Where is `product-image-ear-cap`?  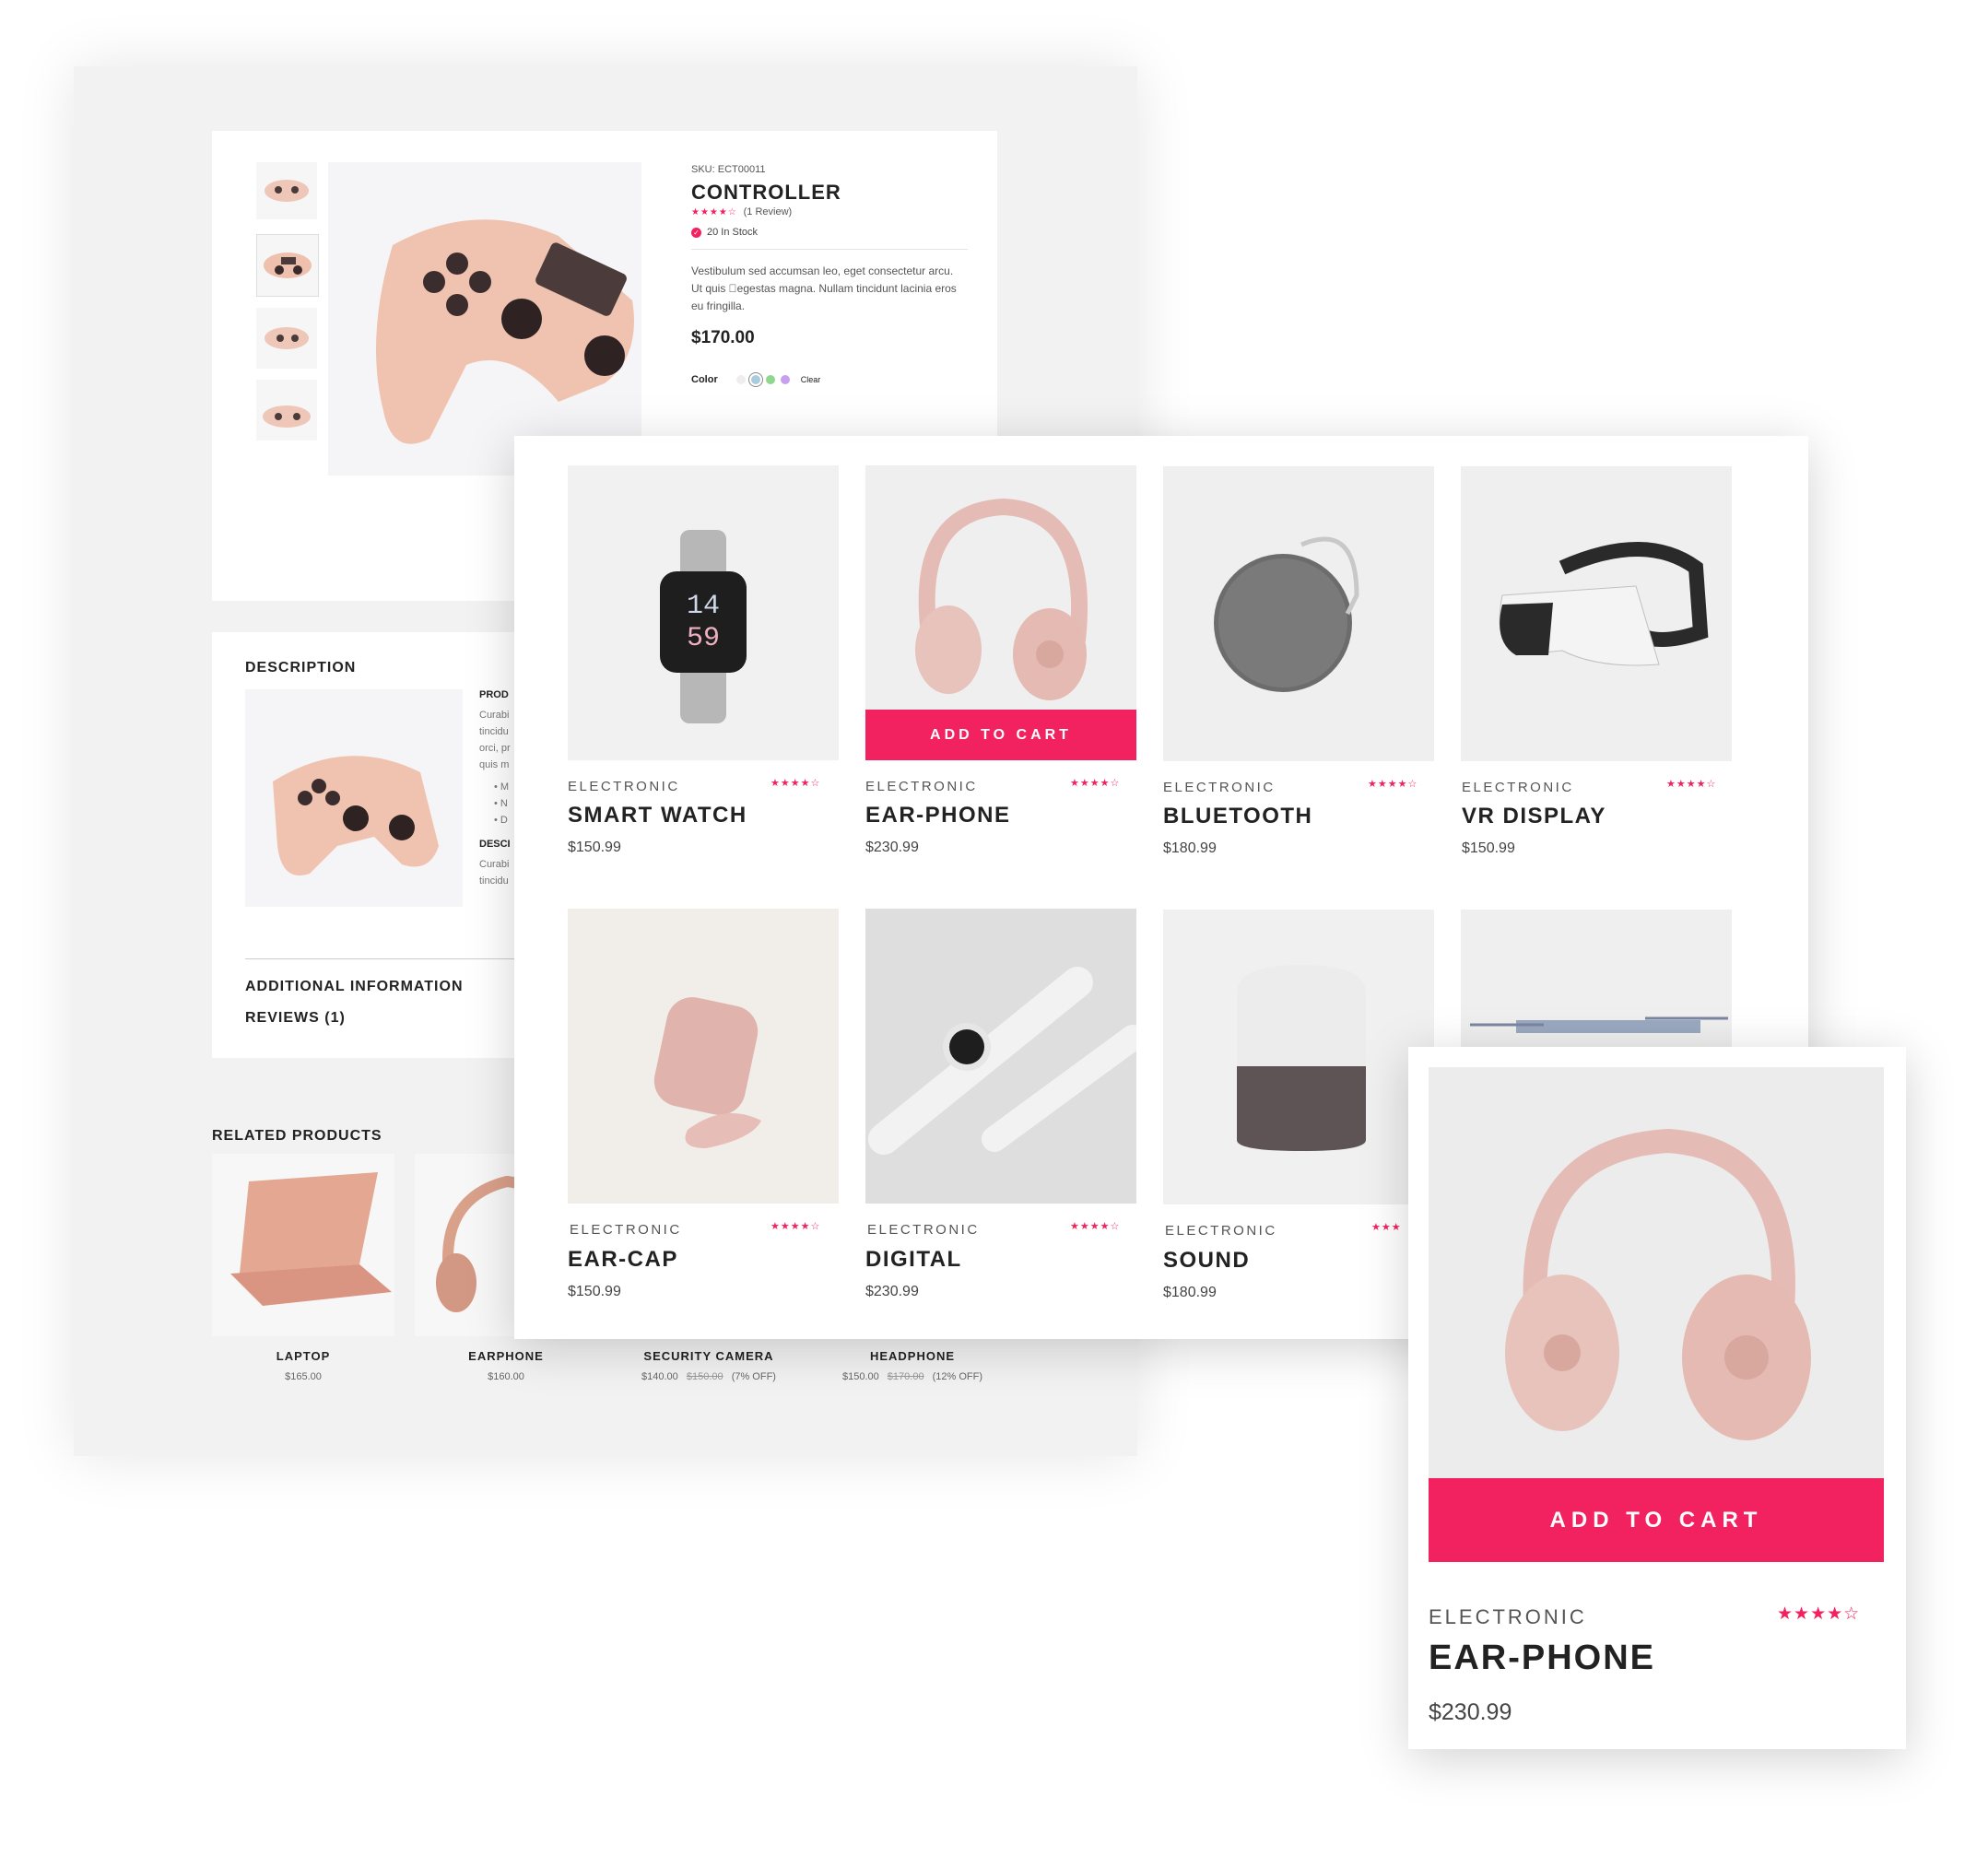 product-image-ear-cap is located at coordinates (703, 1056).